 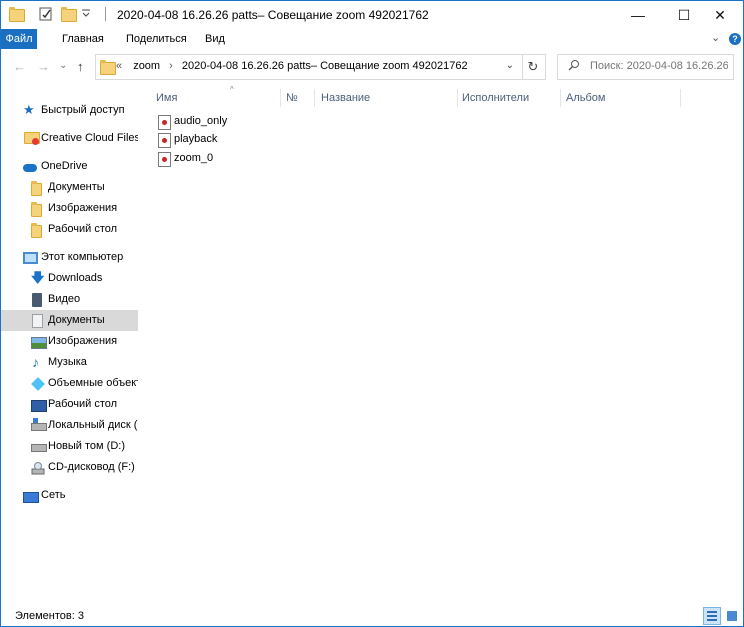 What do you see at coordinates (83, 110) in the screenshot?
I see `sidebar-item-label: Быстрый доступ` at bounding box center [83, 110].